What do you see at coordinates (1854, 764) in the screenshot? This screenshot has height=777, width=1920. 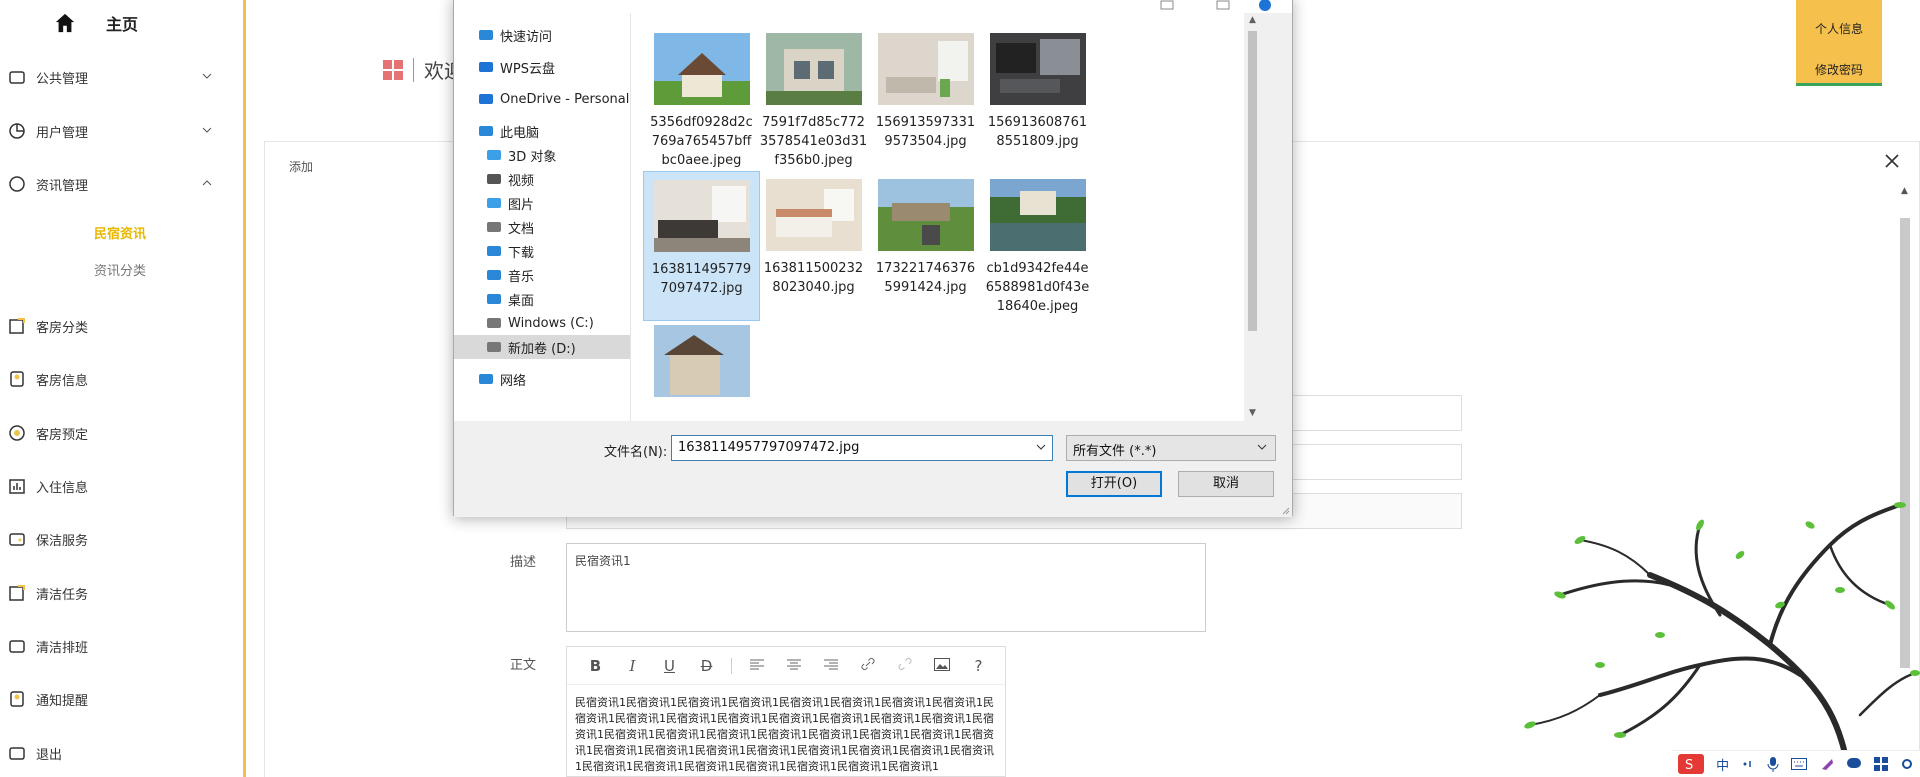 I see `chat-icon` at bounding box center [1854, 764].